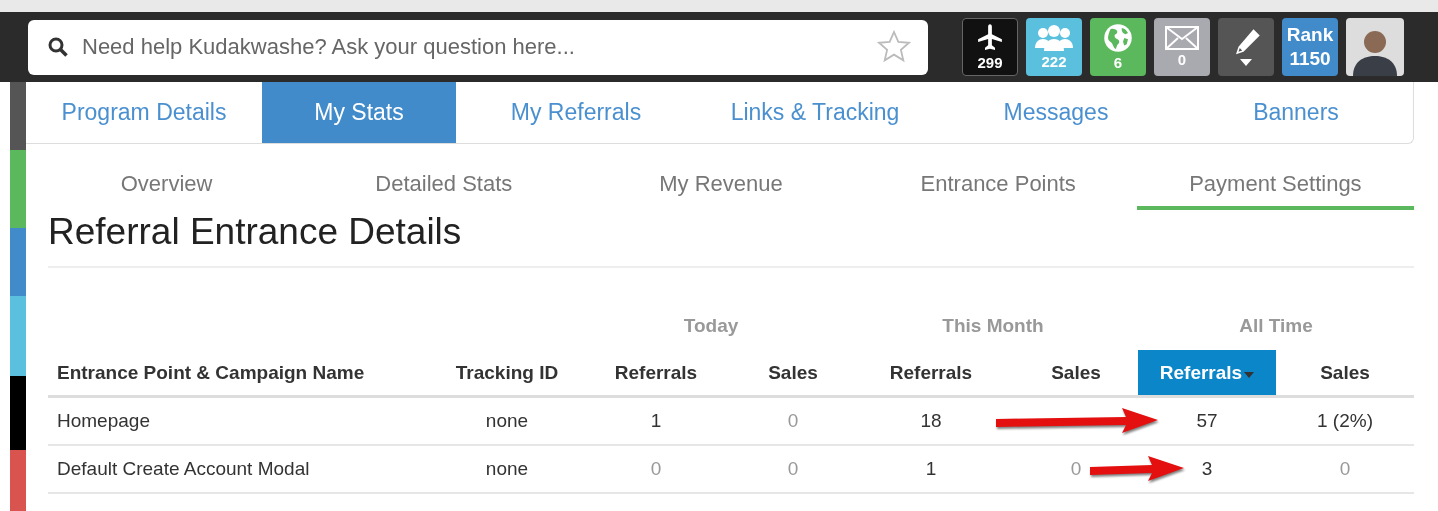  Describe the element at coordinates (998, 184) in the screenshot. I see `sub-tab: Entrance Points` at that location.